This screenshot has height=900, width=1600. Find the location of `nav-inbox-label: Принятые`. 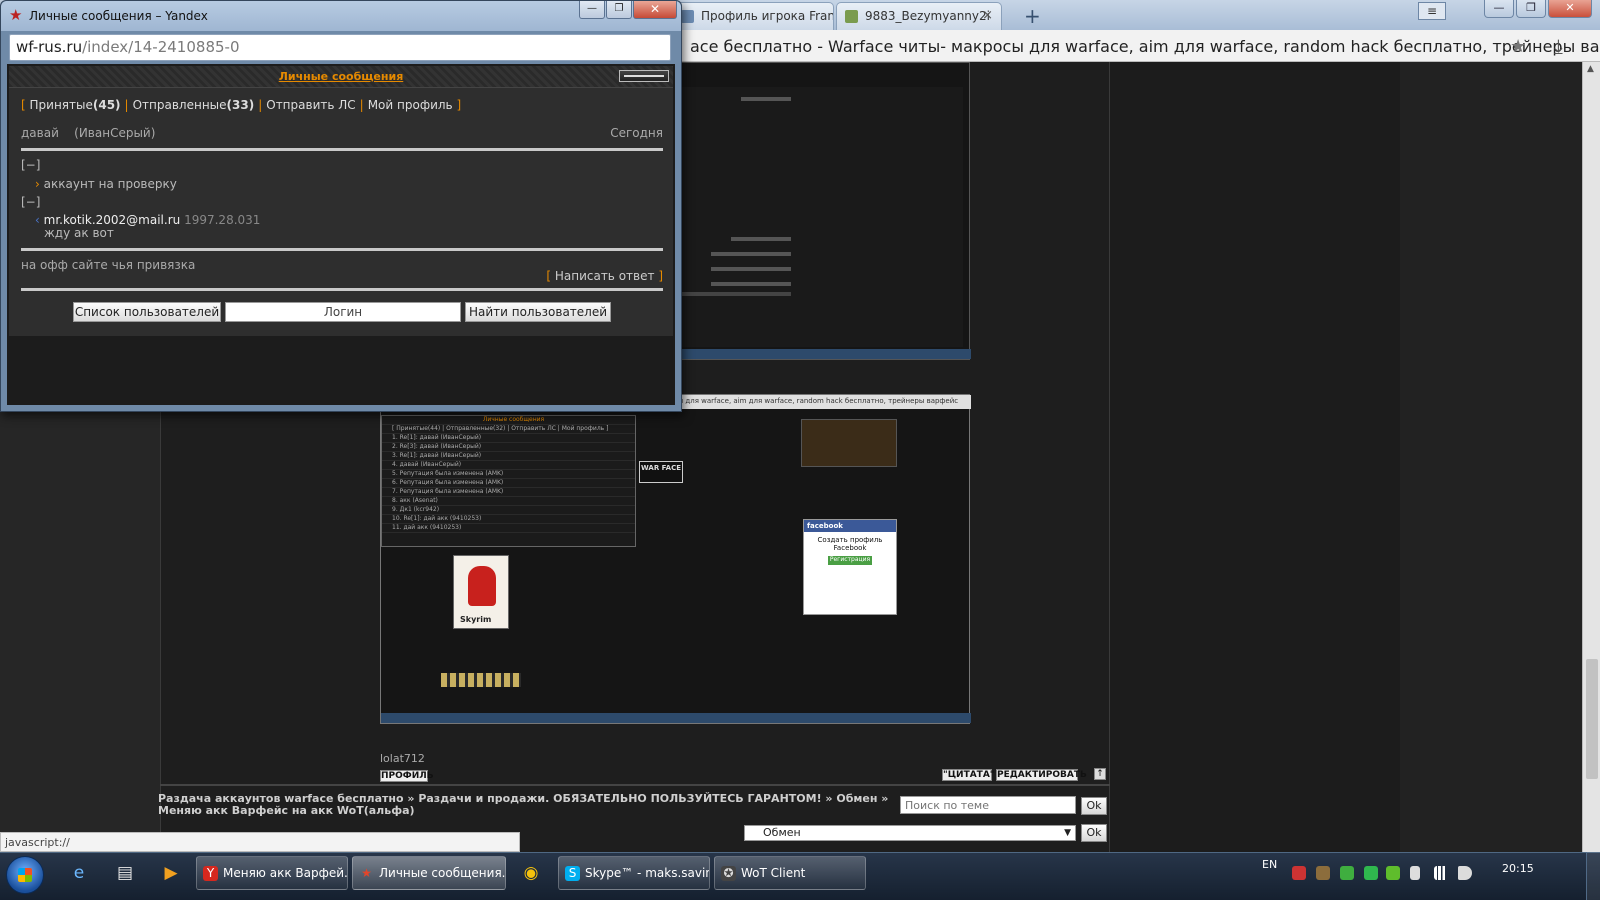

nav-inbox-label: Принятые is located at coordinates (61, 105).